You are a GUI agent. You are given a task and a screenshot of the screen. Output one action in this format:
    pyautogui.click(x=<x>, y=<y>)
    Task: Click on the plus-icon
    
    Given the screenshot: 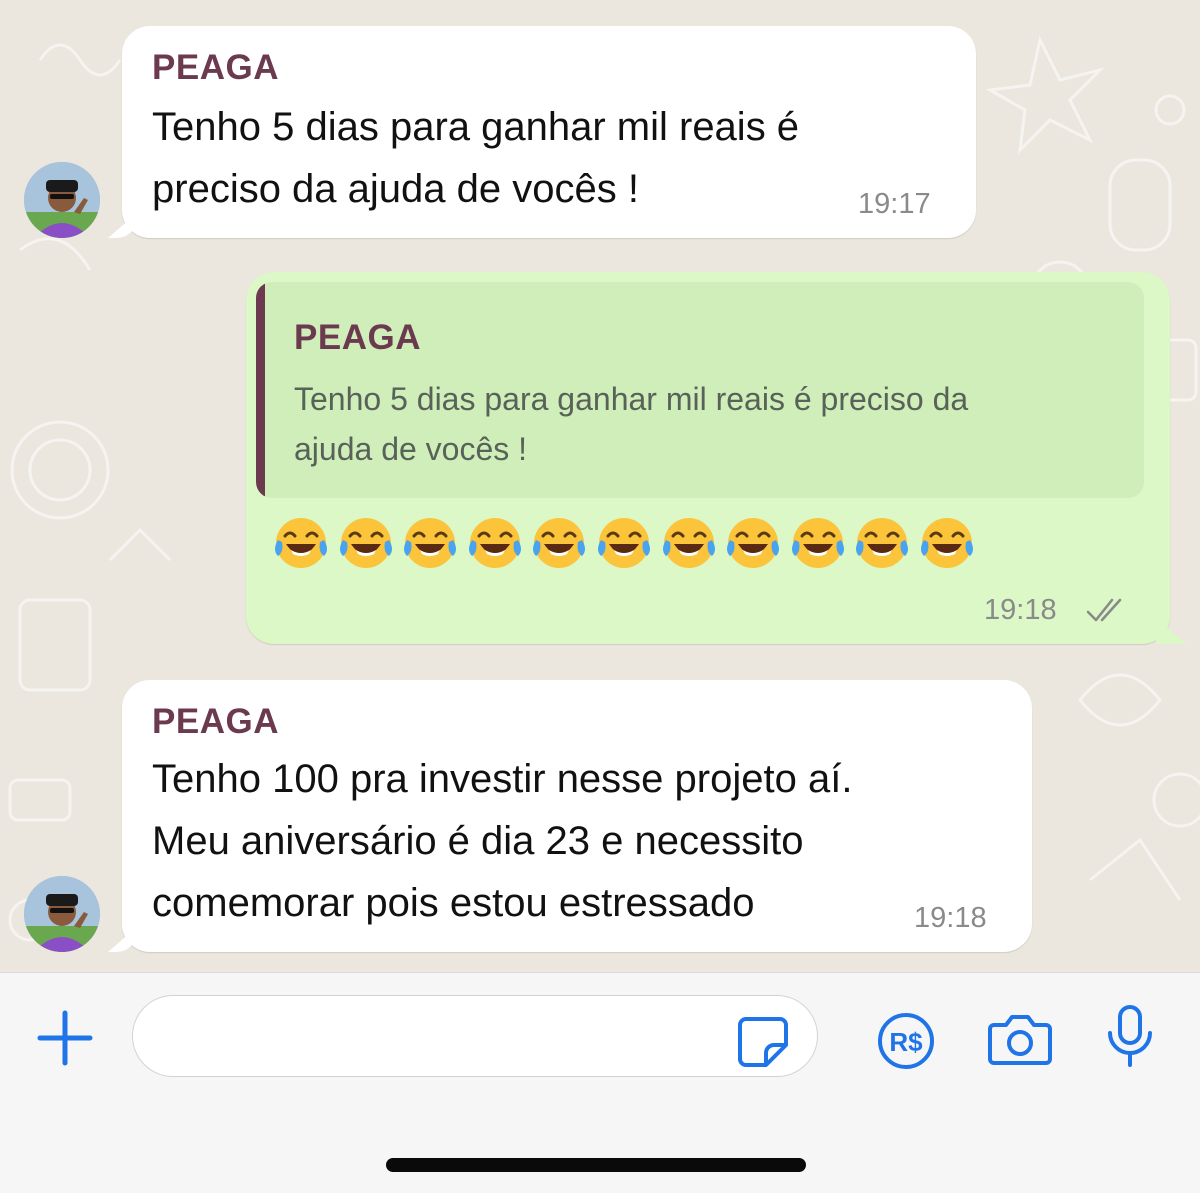 What is the action you would take?
    pyautogui.click(x=65, y=1038)
    